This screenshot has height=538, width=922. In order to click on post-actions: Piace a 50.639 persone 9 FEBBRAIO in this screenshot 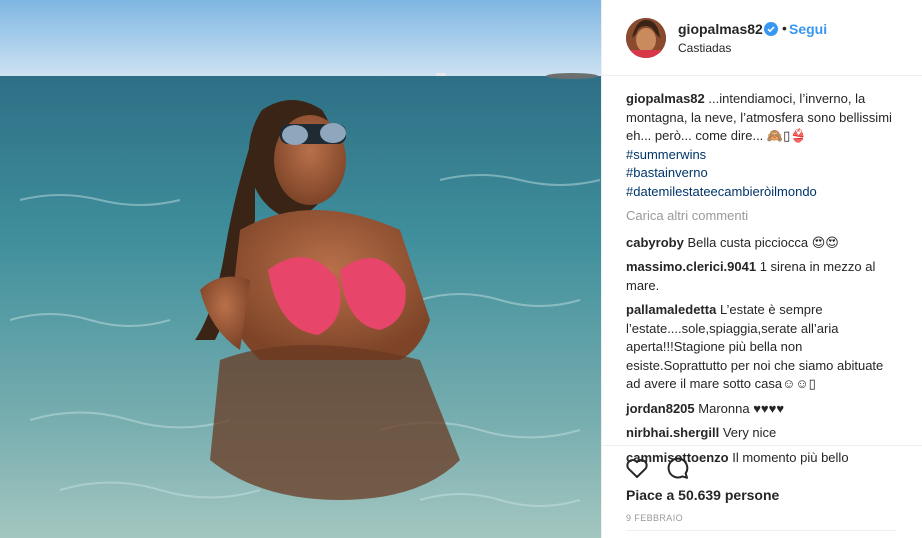, I will do `click(762, 491)`.